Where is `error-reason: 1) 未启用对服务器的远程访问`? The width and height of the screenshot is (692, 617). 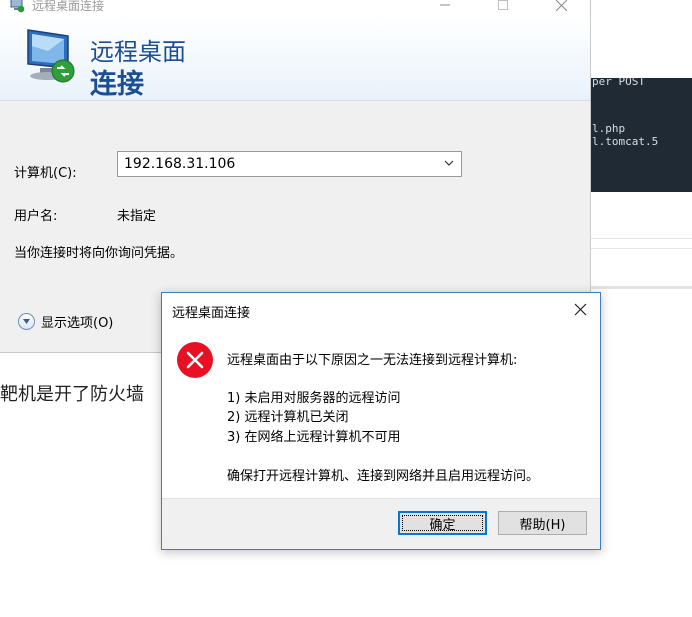
error-reason: 1) 未启用对服务器的远程访问 is located at coordinates (314, 398).